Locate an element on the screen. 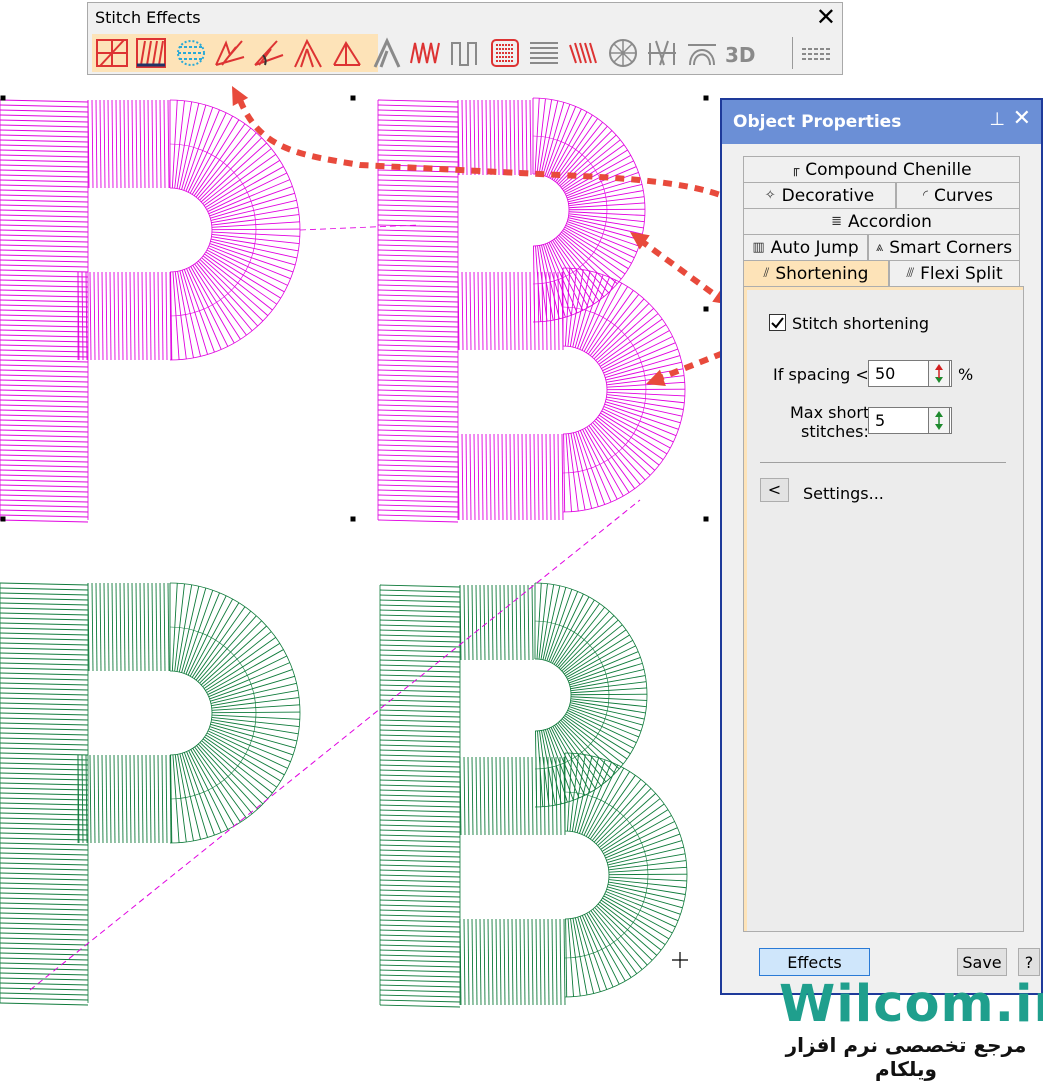 The height and width of the screenshot is (1081, 1043). spacing-stepper is located at coordinates (939, 373).